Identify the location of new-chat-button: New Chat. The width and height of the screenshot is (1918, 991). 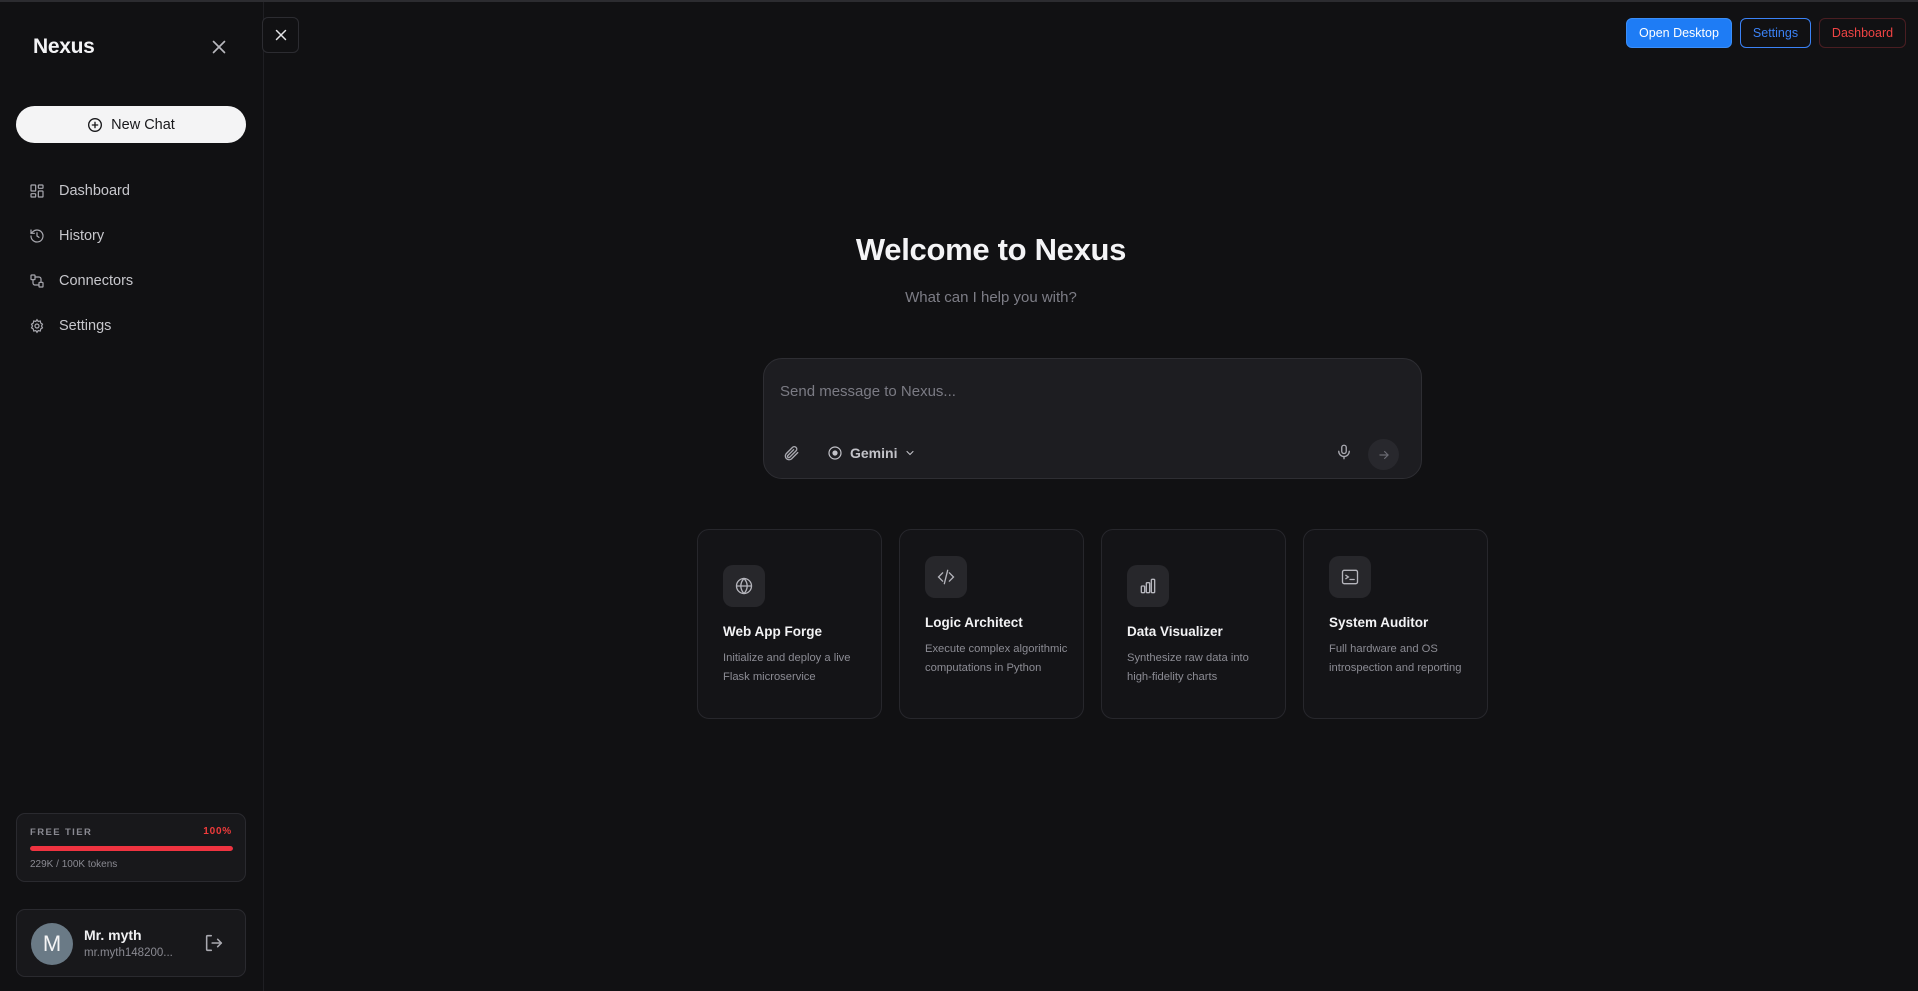
(131, 124).